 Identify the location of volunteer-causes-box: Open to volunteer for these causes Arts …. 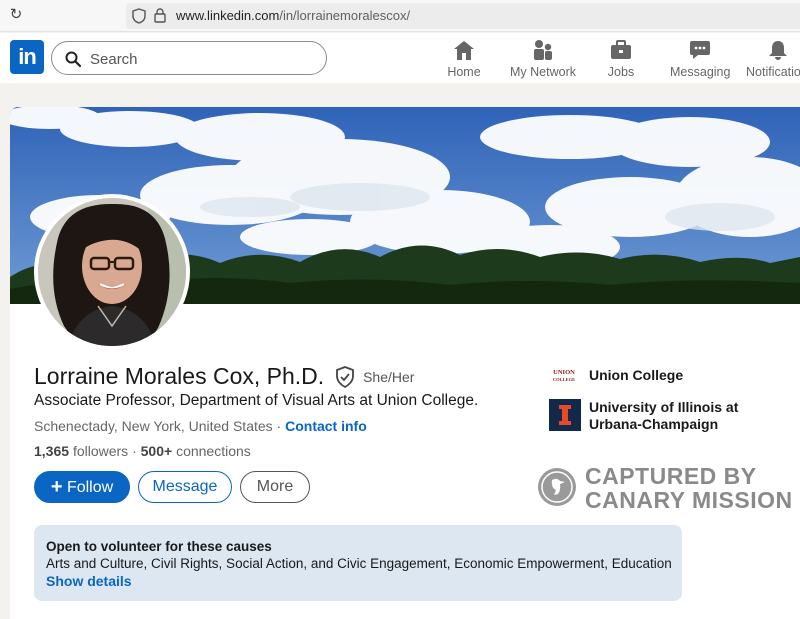
(358, 563).